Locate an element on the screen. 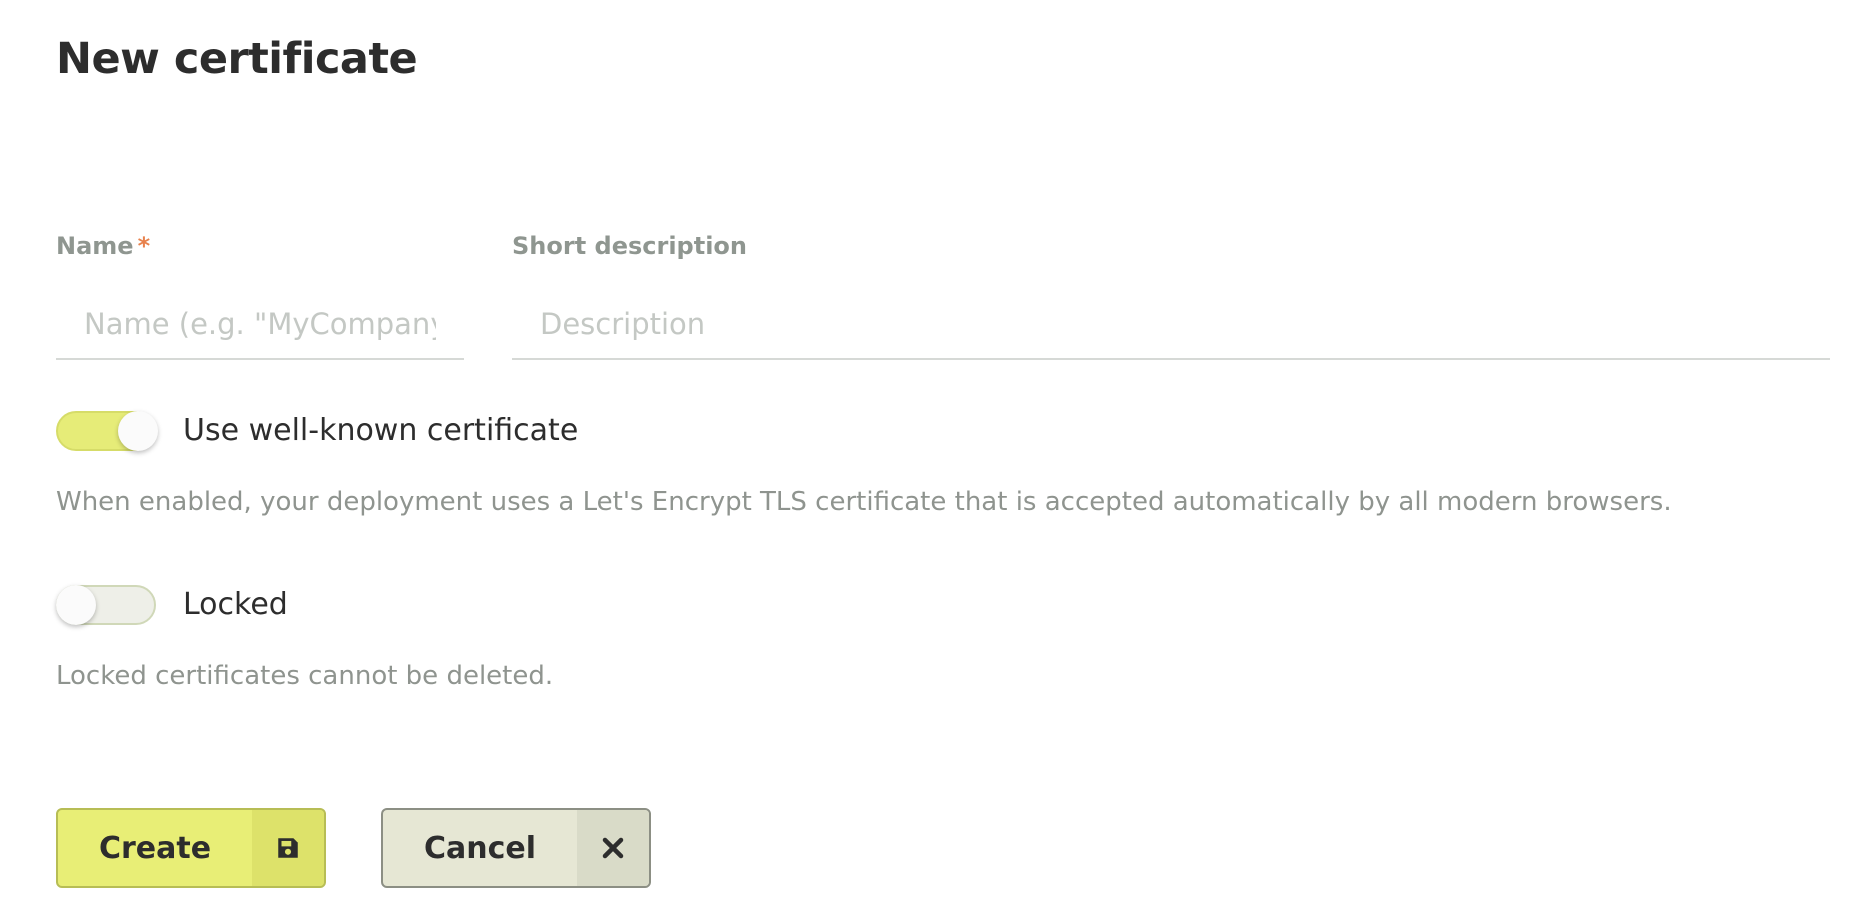 This screenshot has width=1870, height=922. name-input is located at coordinates (260, 325).